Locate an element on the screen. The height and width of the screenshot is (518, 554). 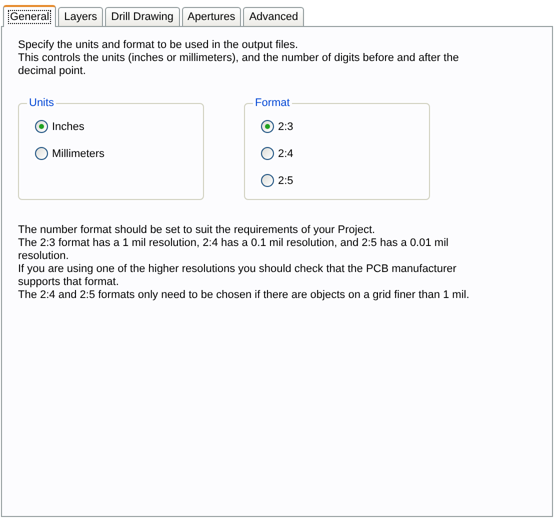
tab: Apertures is located at coordinates (212, 16).